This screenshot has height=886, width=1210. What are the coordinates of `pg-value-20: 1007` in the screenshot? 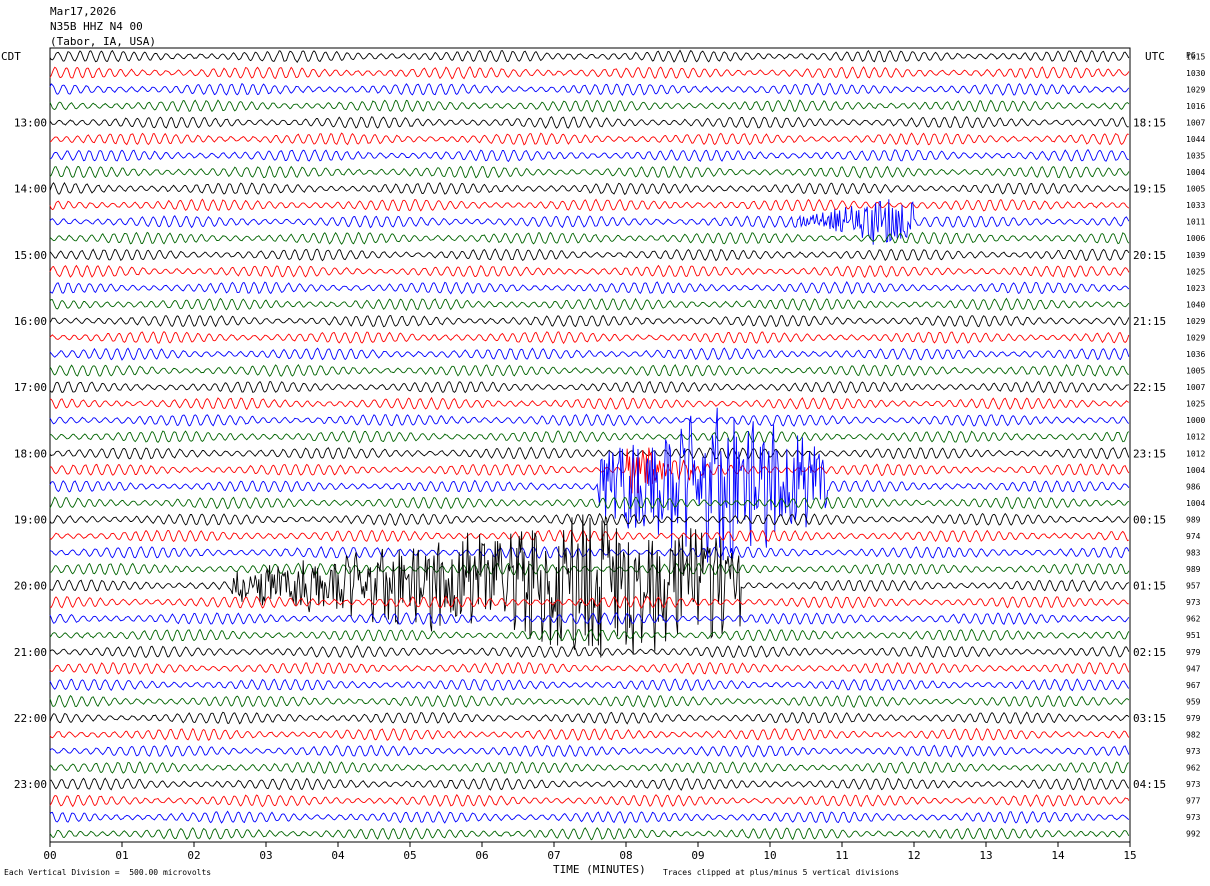 It's located at (1195, 387).